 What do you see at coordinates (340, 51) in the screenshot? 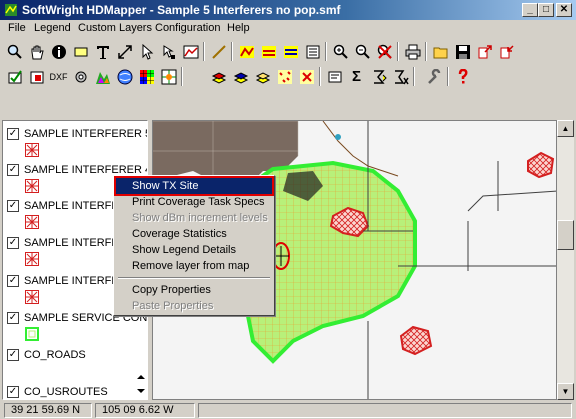
I see `zoom-in-icon` at bounding box center [340, 51].